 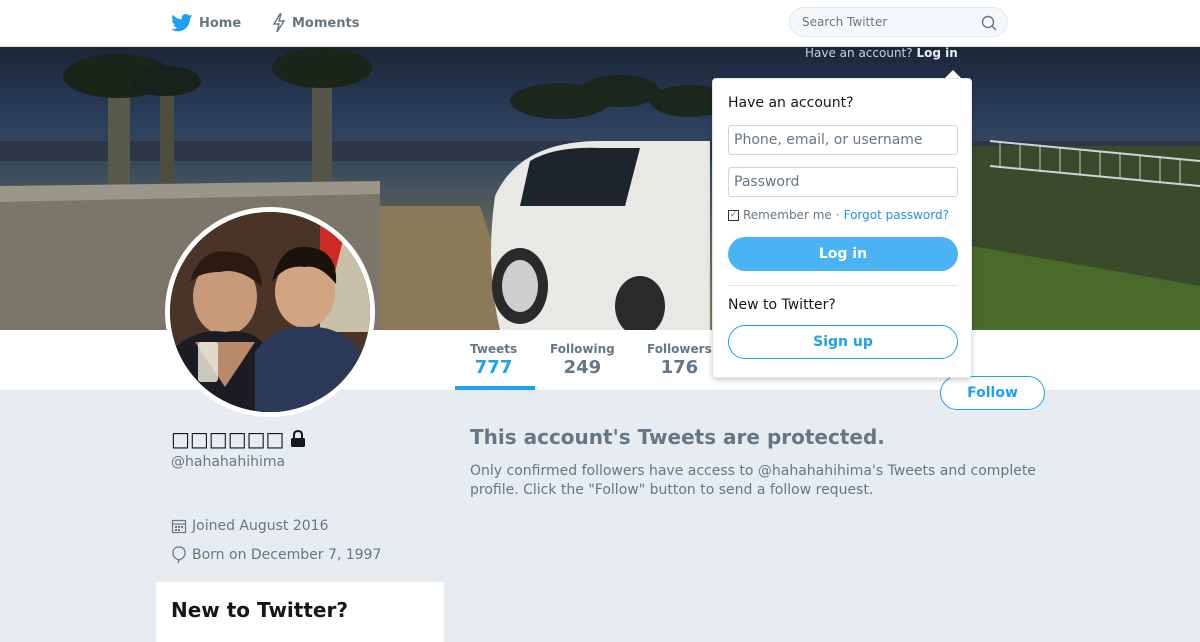 I want to click on balloon-icon, so click(x=179, y=555).